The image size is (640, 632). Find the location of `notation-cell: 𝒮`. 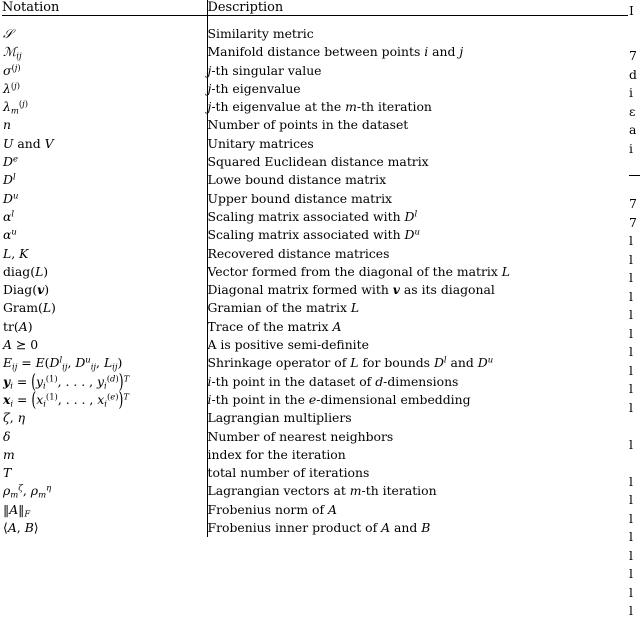

notation-cell: 𝒮 is located at coordinates (8, 33).